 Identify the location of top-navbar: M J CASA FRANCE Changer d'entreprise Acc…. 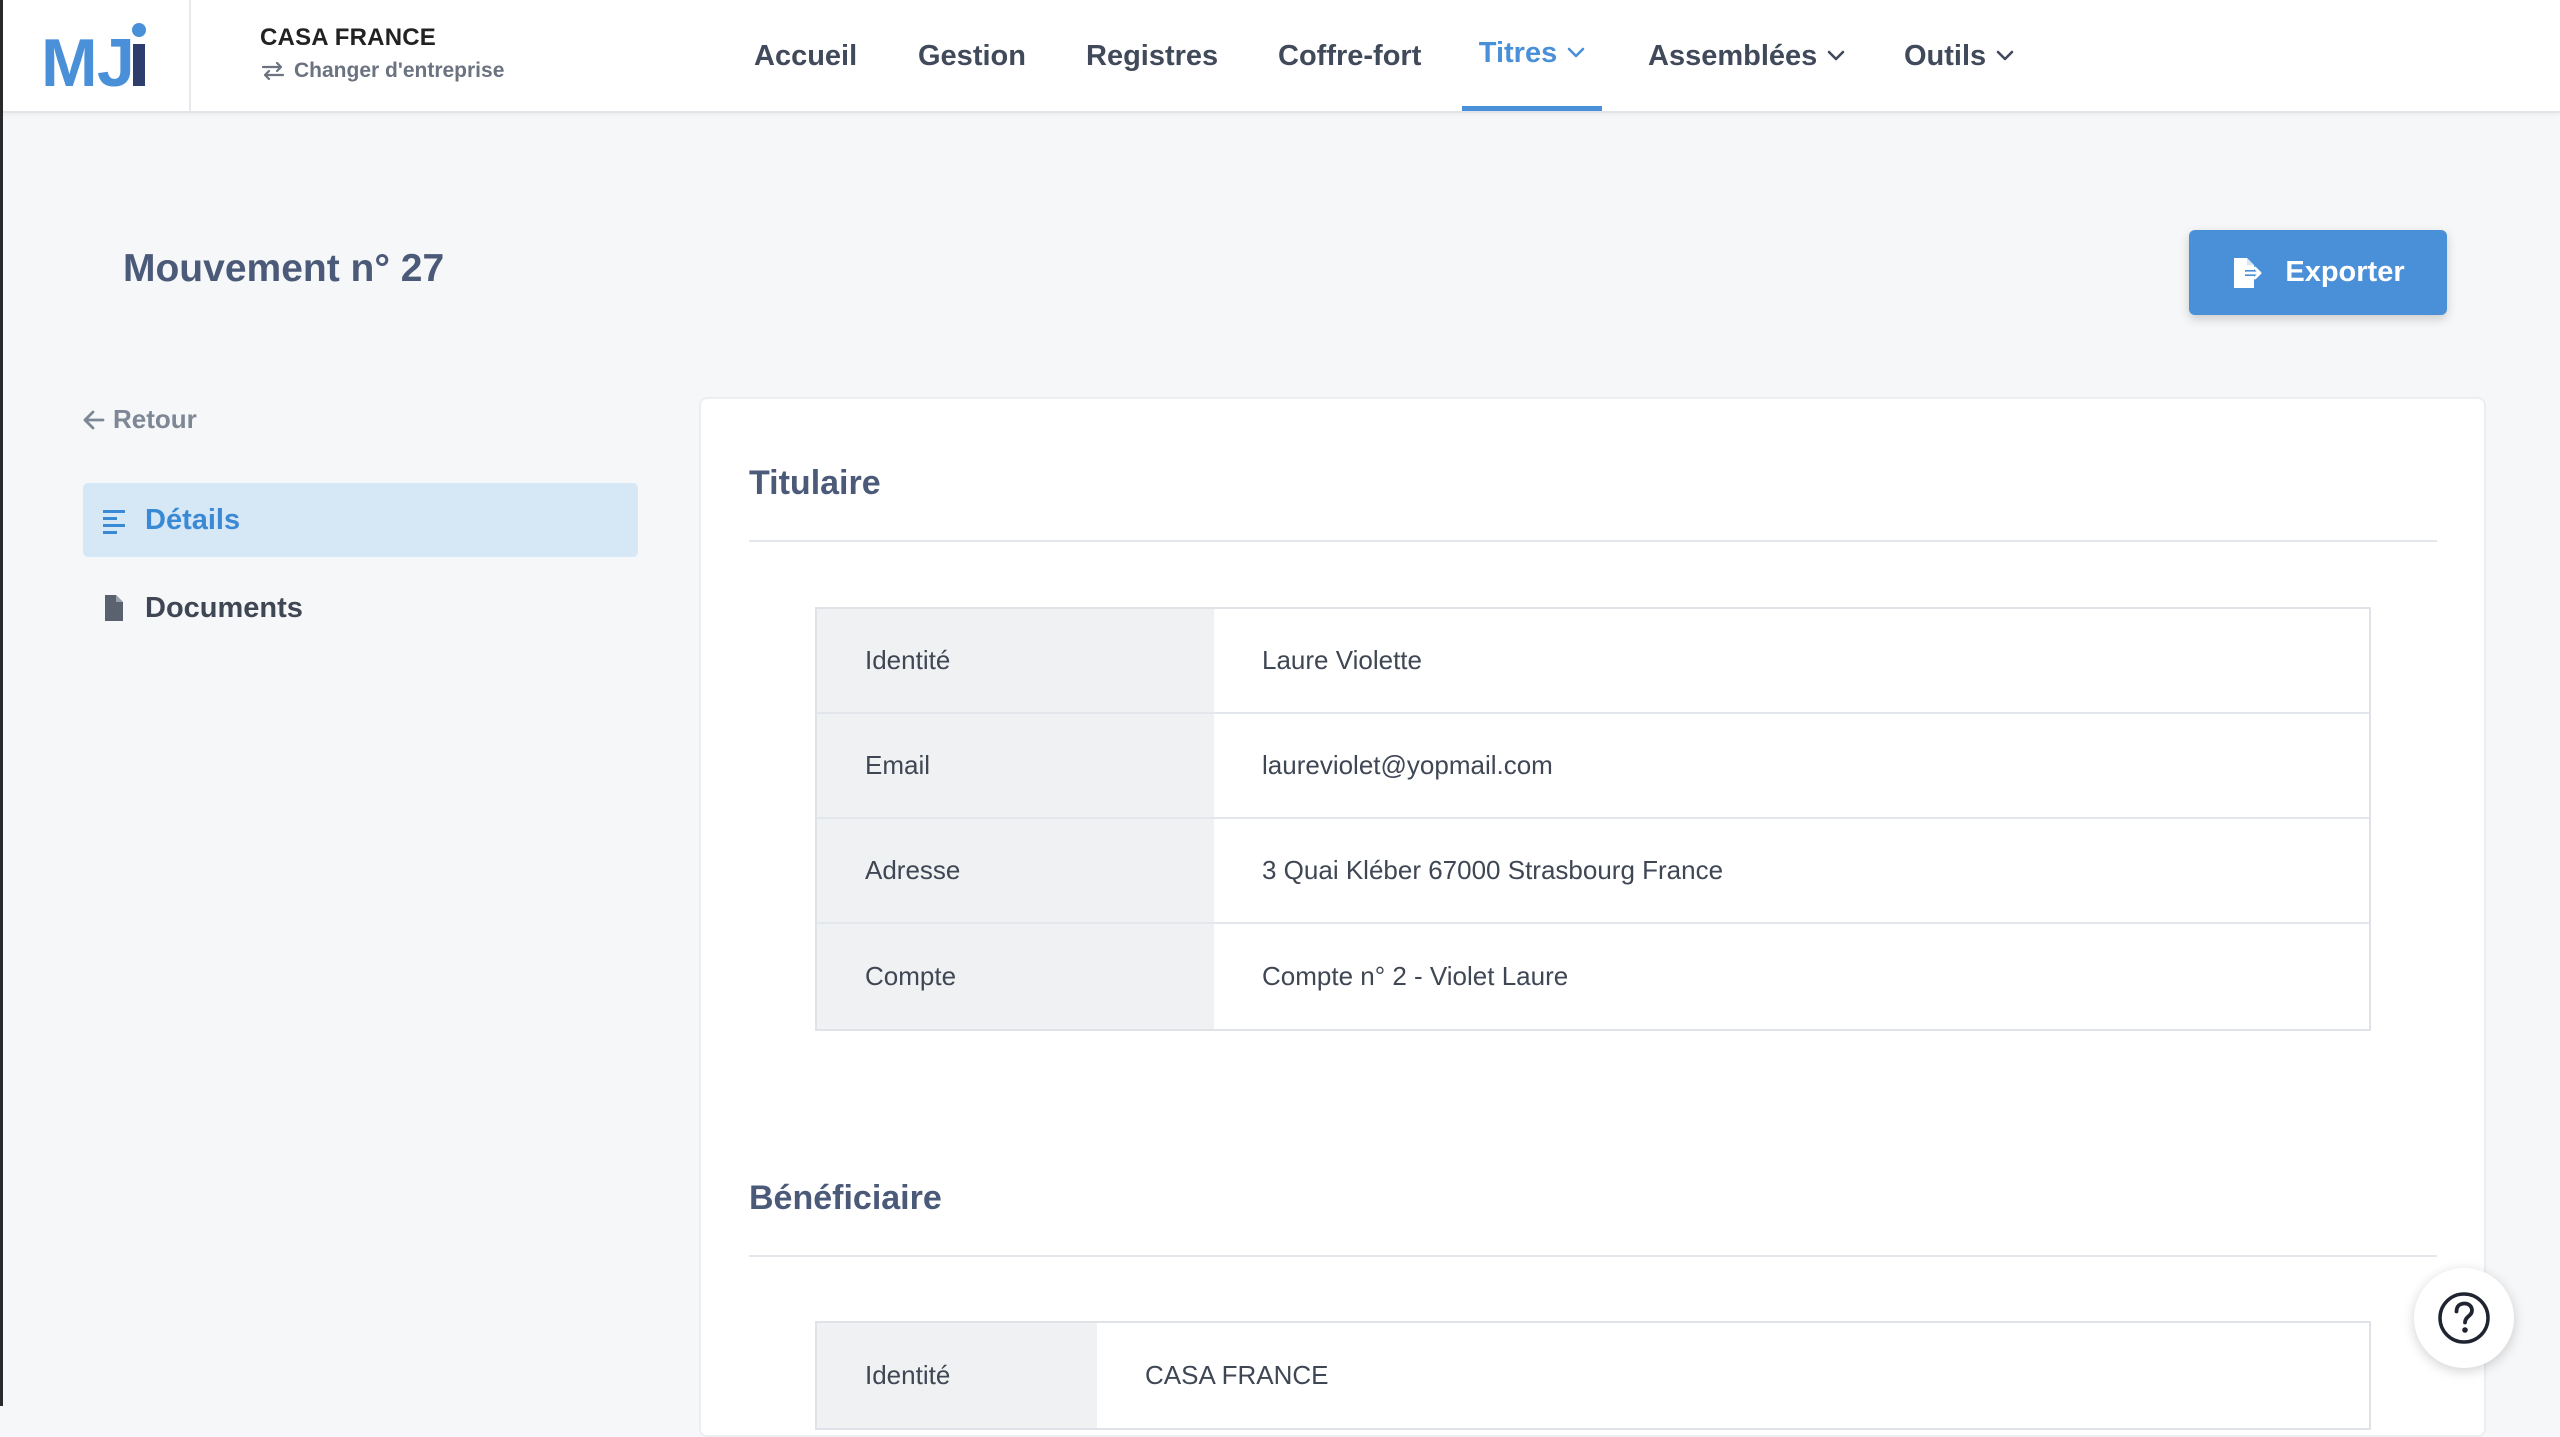
(1281, 56).